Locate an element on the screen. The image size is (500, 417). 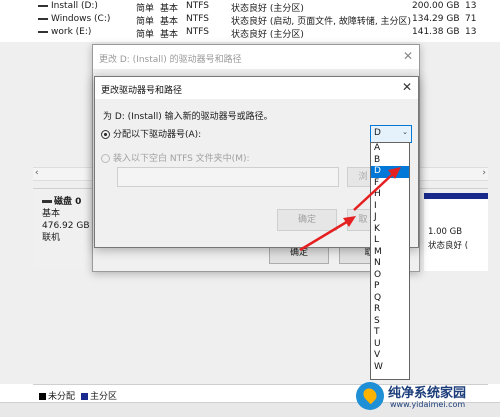
volume-capacity: 134.29 GB is located at coordinates (436, 19).